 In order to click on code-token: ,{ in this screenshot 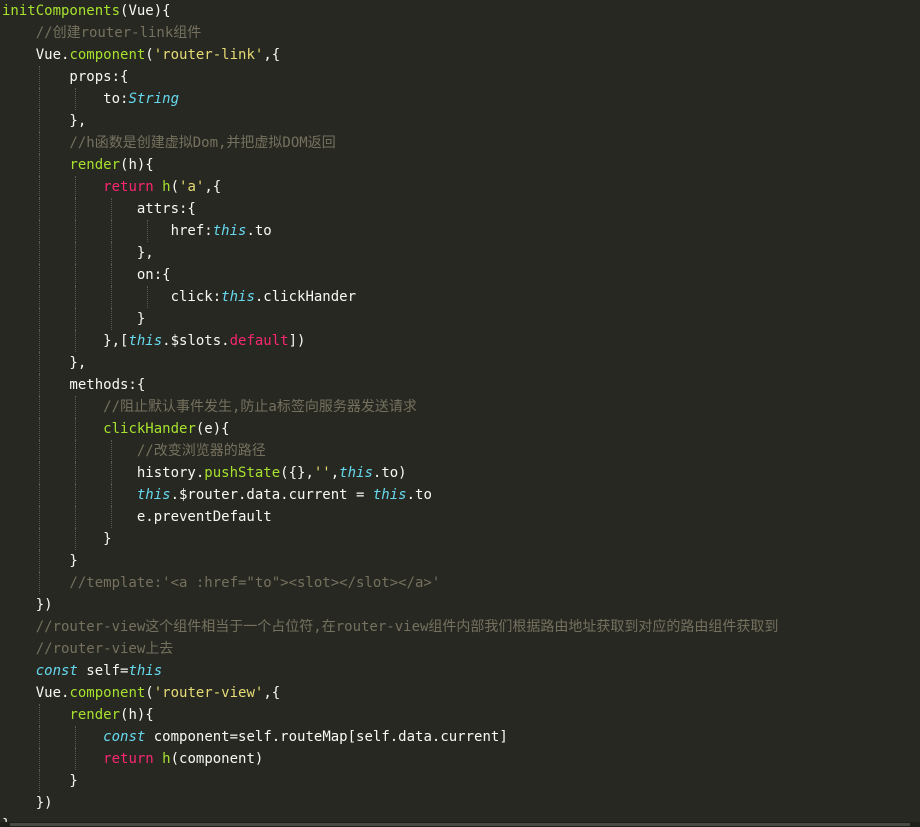, I will do `click(272, 55)`.